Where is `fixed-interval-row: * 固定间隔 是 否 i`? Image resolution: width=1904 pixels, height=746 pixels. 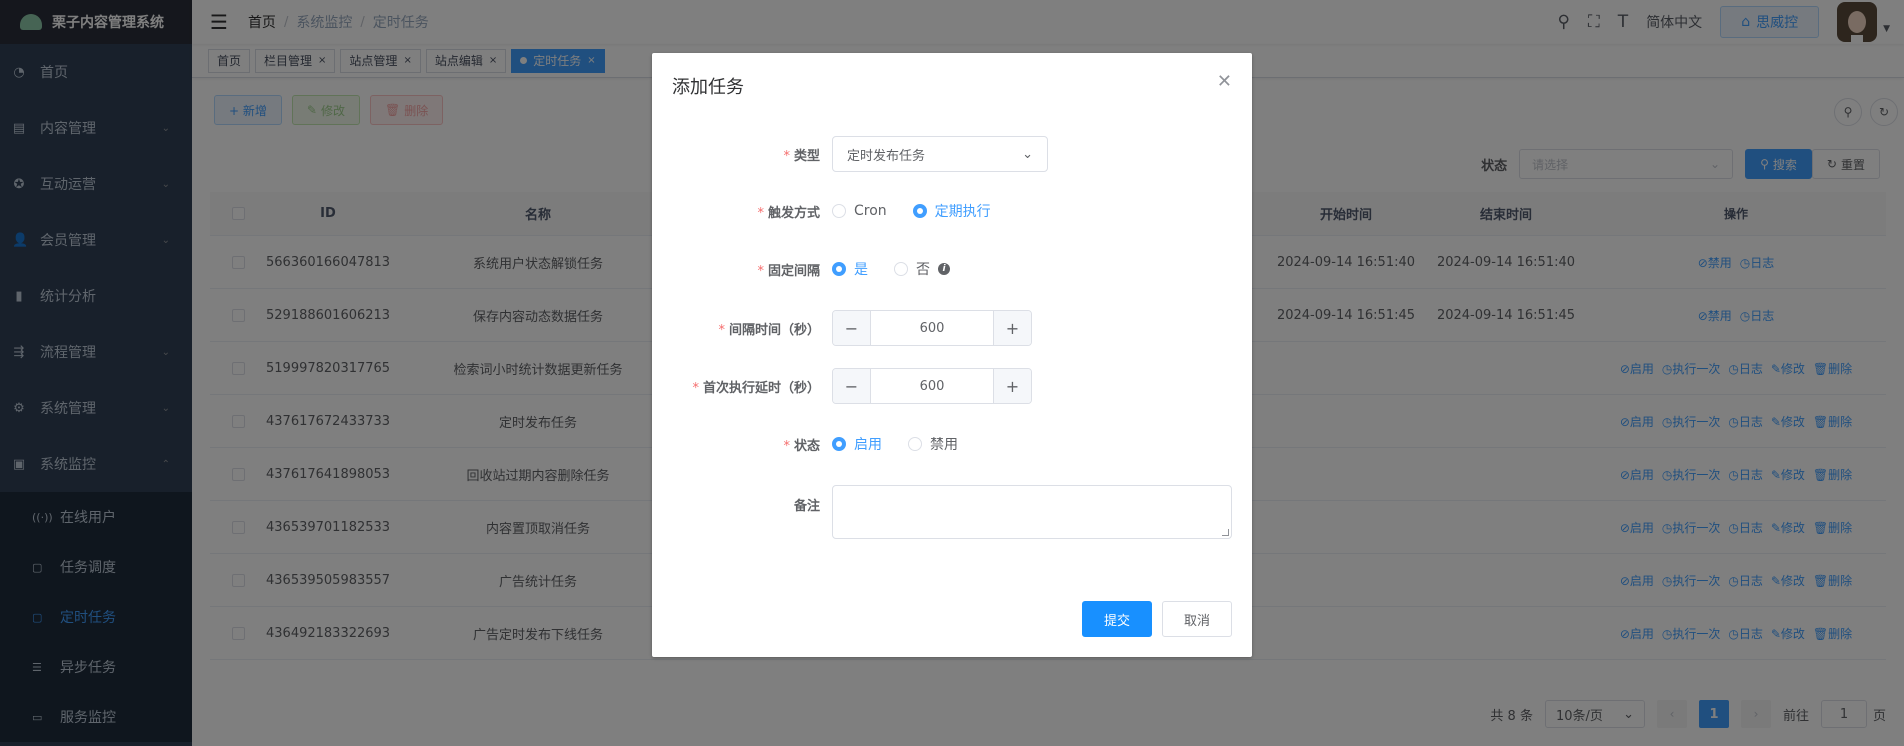 fixed-interval-row: * 固定间隔 是 否 i is located at coordinates (952, 269).